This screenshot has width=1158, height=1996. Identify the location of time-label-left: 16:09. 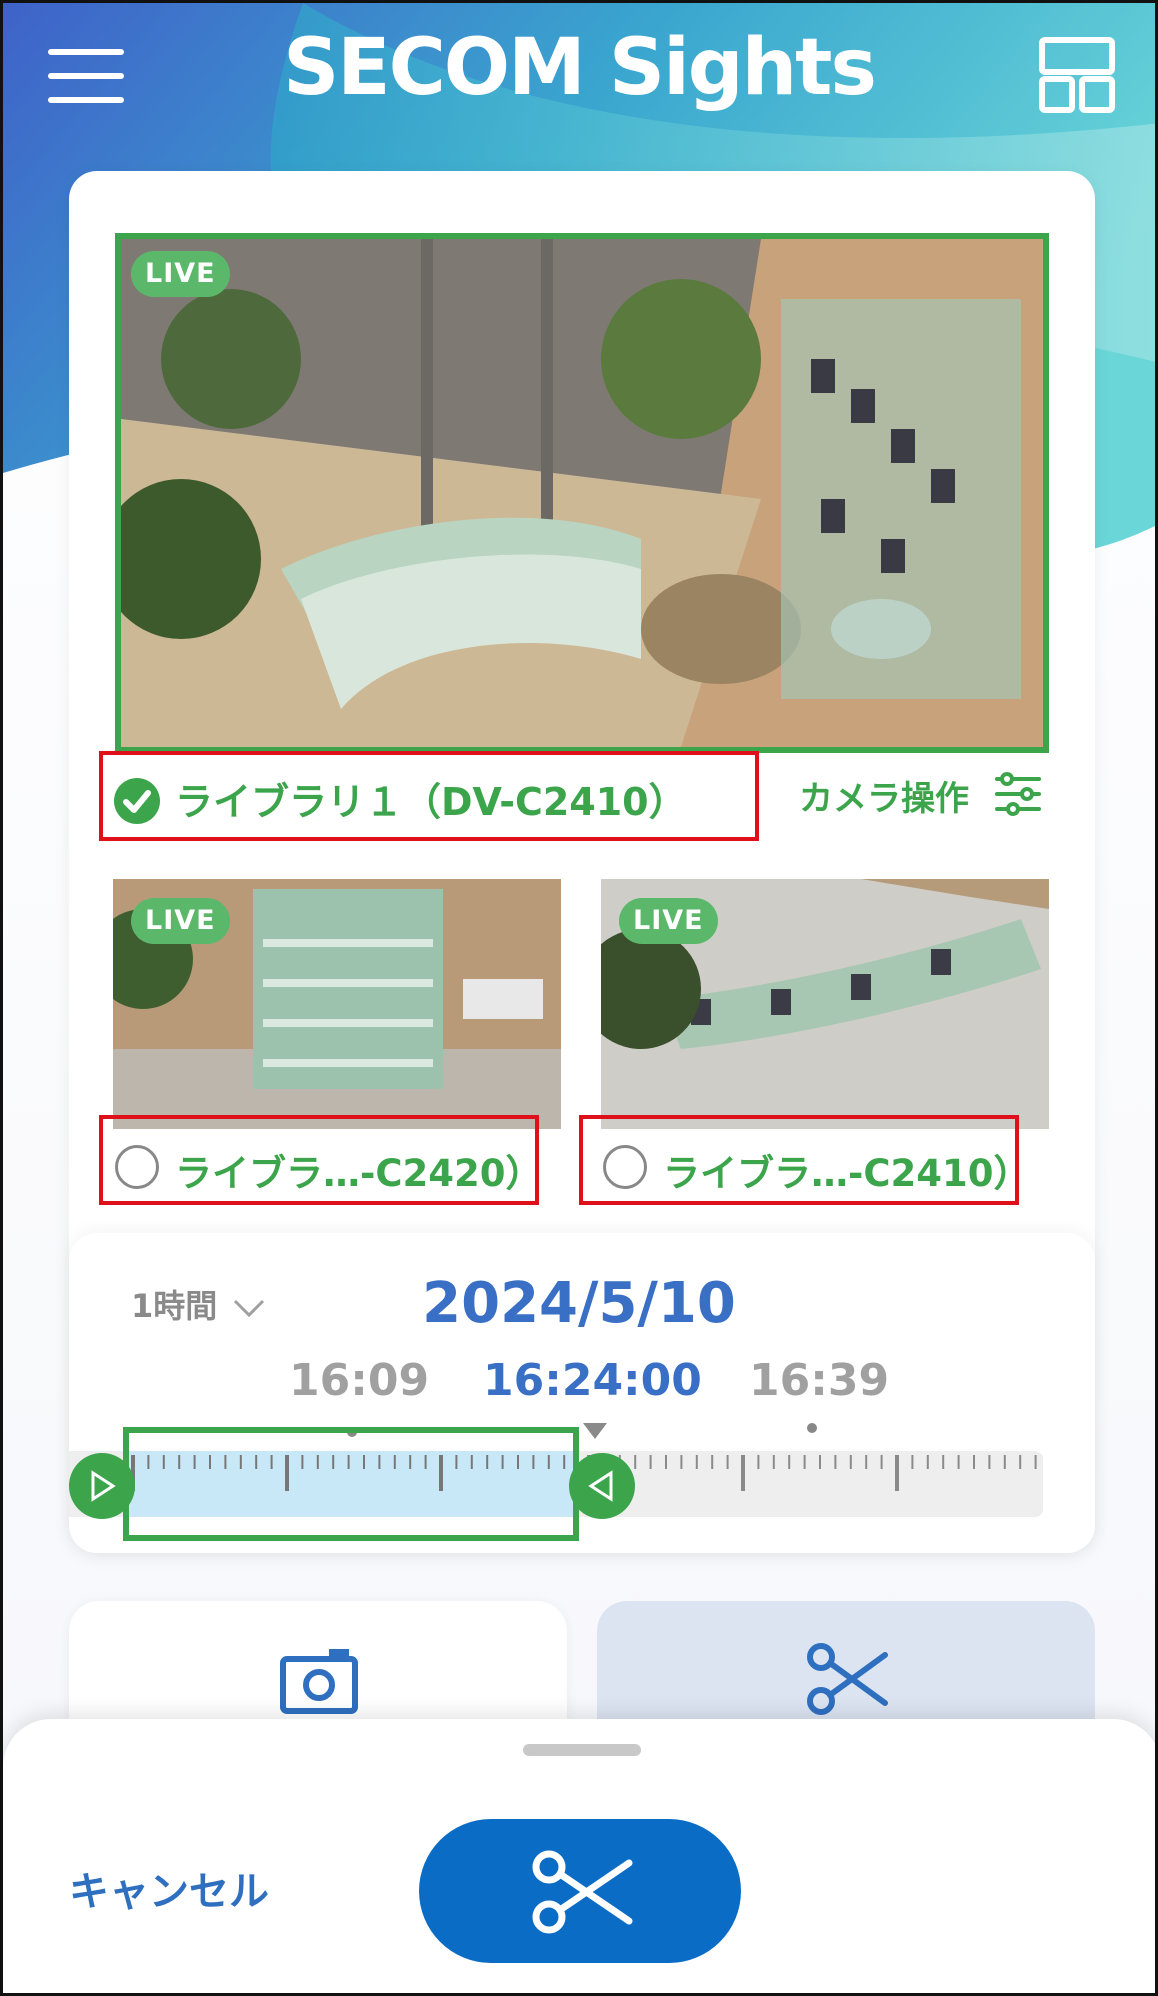
(359, 1380).